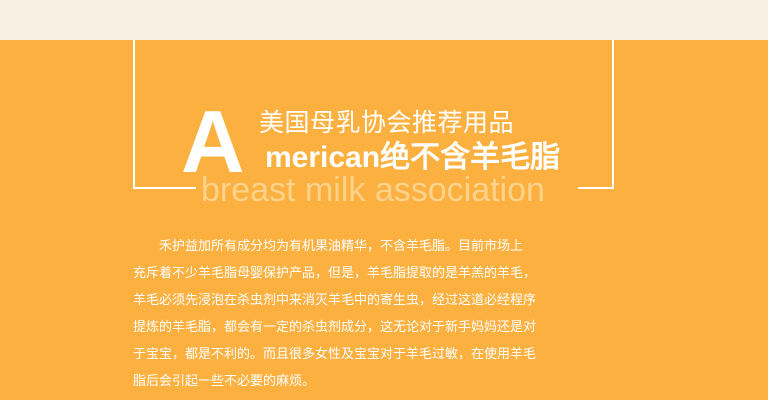 This screenshot has height=400, width=768. Describe the element at coordinates (335, 273) in the screenshot. I see `body-line: 充斥着不少羊毛脂母婴保护产品，但是，羊毛脂提取的是羊羔的羊毛，` at that location.